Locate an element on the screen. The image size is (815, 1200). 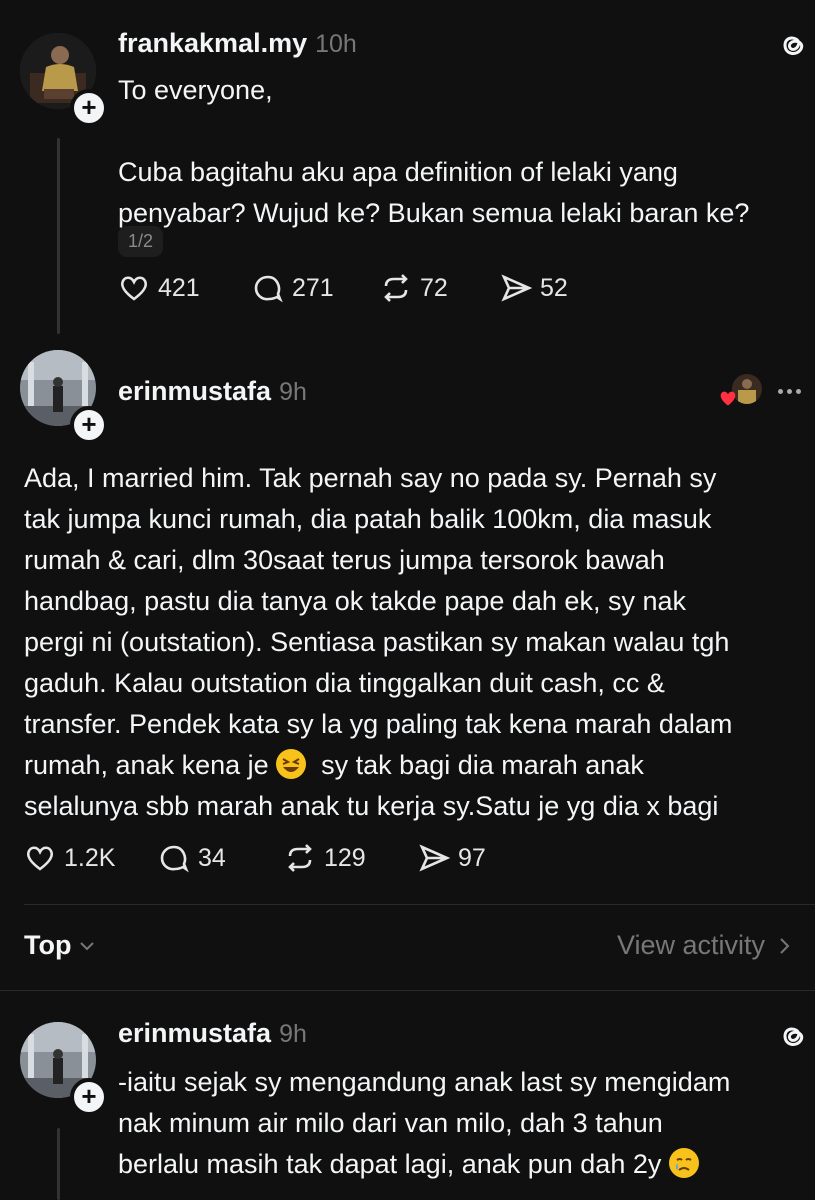
post-header: frankakmal.my 10h is located at coordinates (237, 43).